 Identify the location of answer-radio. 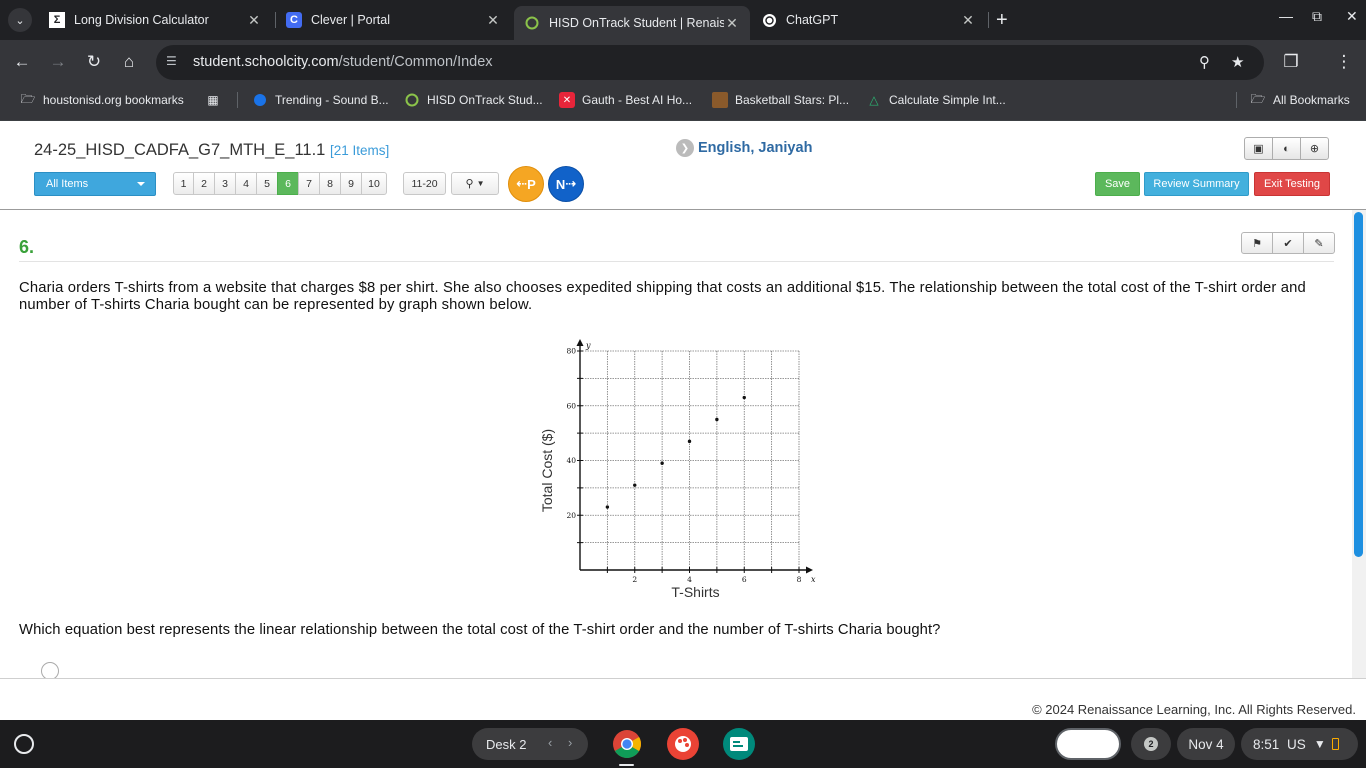
(50, 670).